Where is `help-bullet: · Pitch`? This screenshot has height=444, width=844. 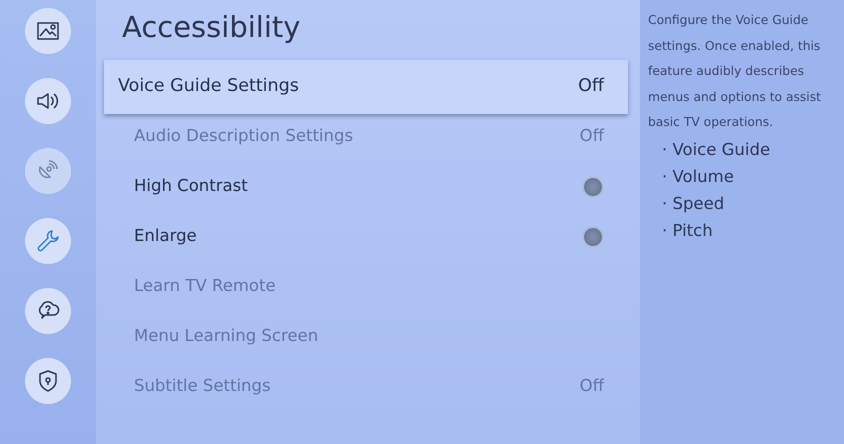 help-bullet: · Pitch is located at coordinates (687, 231).